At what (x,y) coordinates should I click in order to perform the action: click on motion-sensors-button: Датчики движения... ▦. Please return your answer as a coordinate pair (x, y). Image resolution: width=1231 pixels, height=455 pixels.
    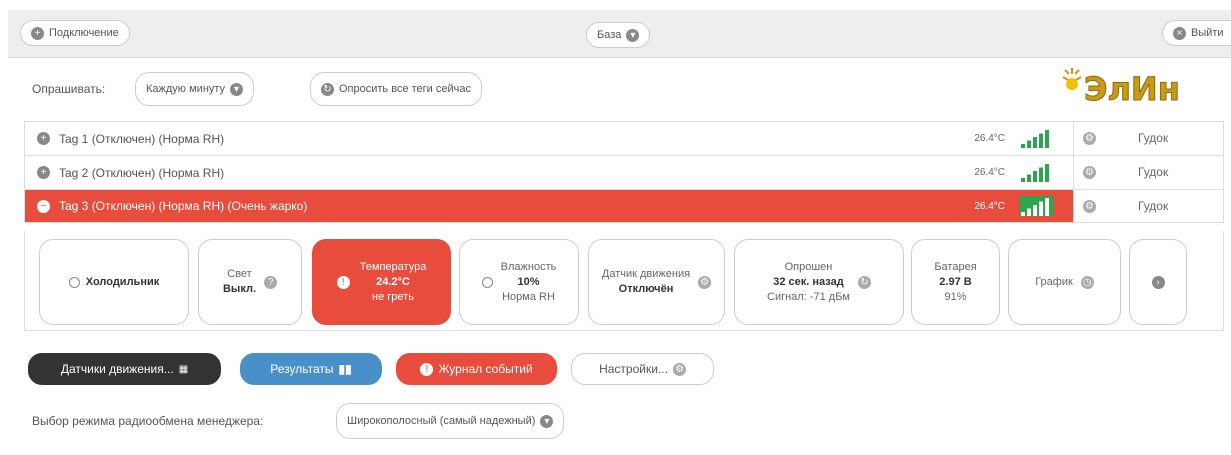
    Looking at the image, I should click on (124, 369).